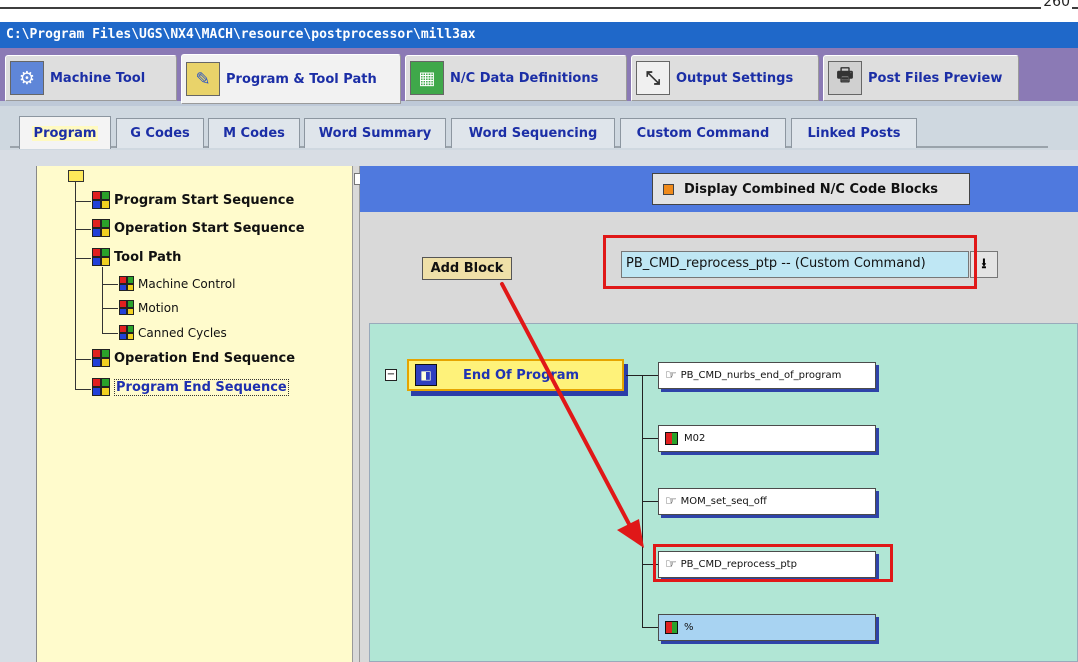  I want to click on event-icon: ◧, so click(426, 375).